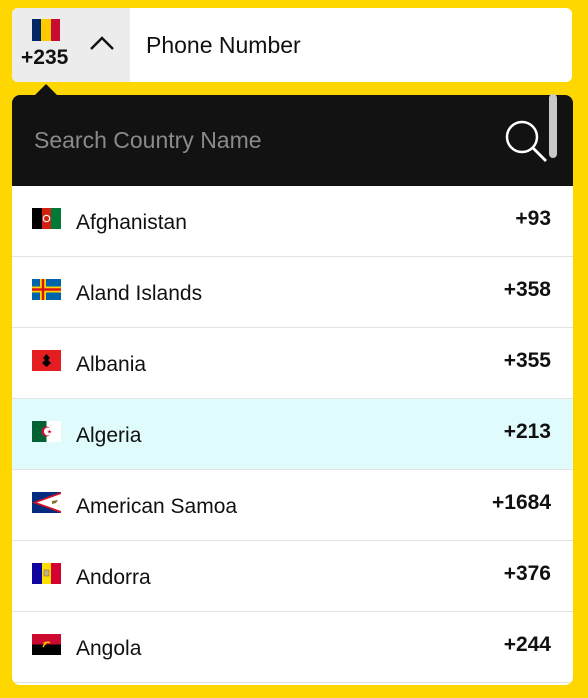 The width and height of the screenshot is (588, 698). I want to click on country-code: +355, so click(527, 360).